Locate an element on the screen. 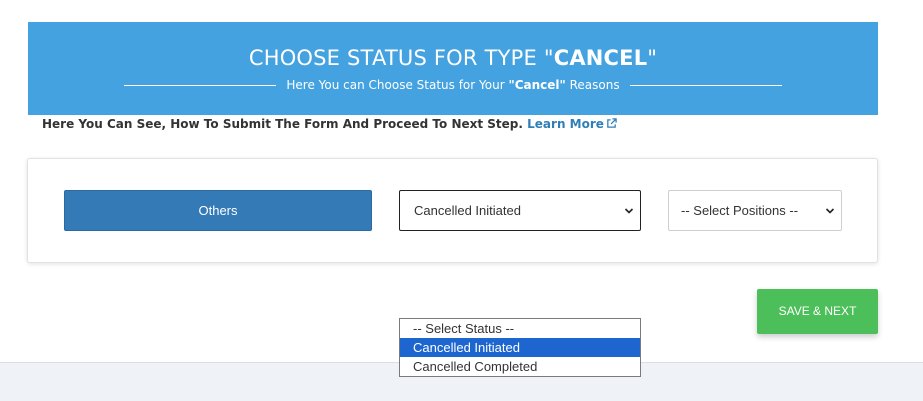 This screenshot has width=923, height=401. status-option: -- Select Status -- is located at coordinates (520, 328).